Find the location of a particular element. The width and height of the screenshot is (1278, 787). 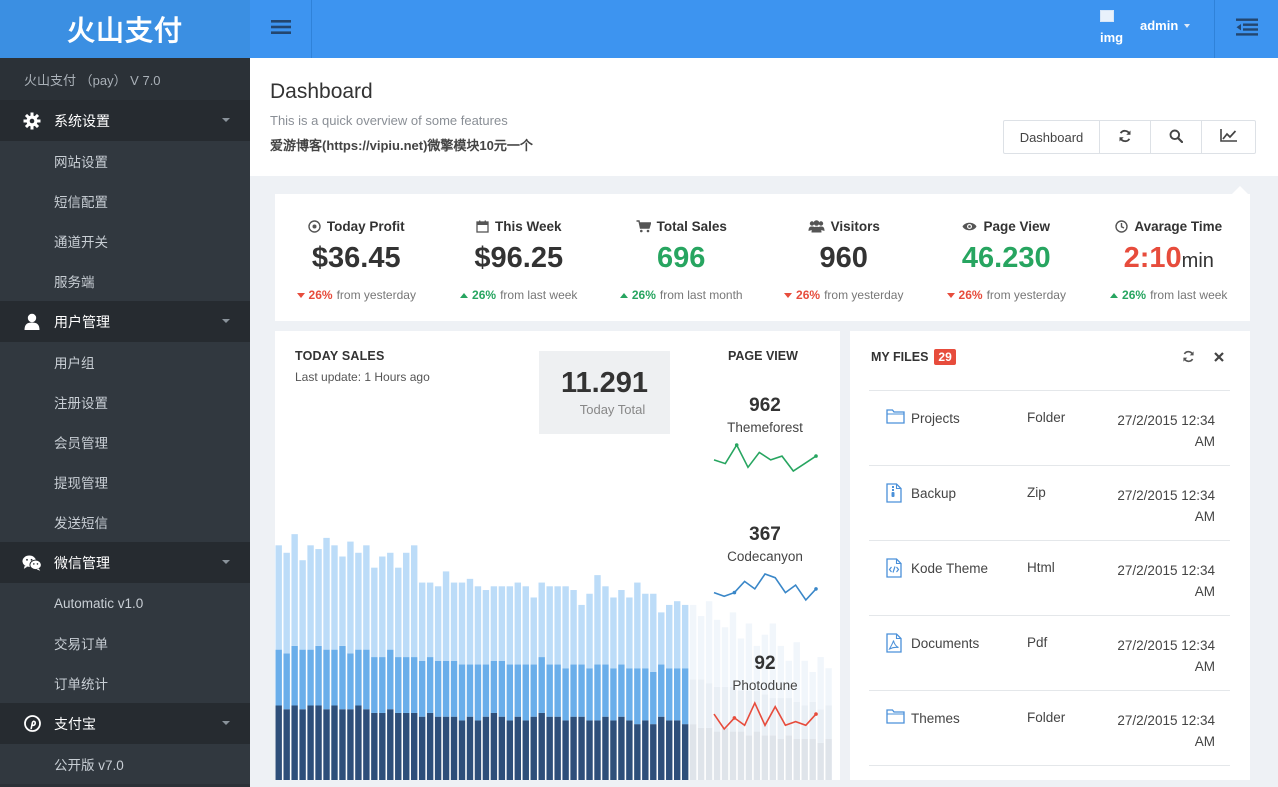

user-name-dropdown: admin is located at coordinates (1165, 25).